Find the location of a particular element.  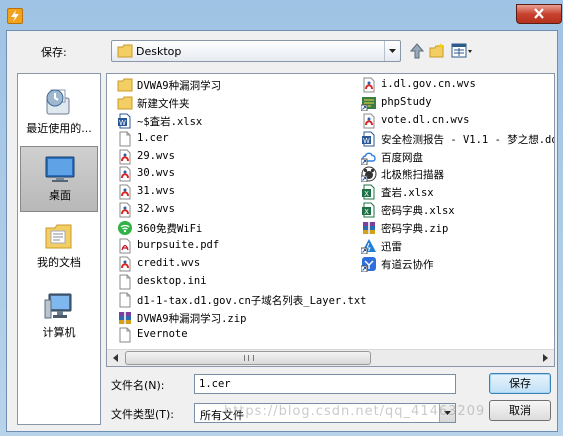

file-name: 迅雷 is located at coordinates (391, 247).